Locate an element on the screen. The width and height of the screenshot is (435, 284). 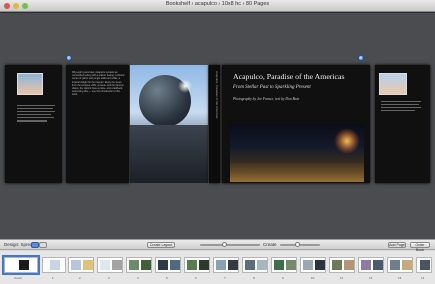
left-flap-page is located at coordinates (33, 124).